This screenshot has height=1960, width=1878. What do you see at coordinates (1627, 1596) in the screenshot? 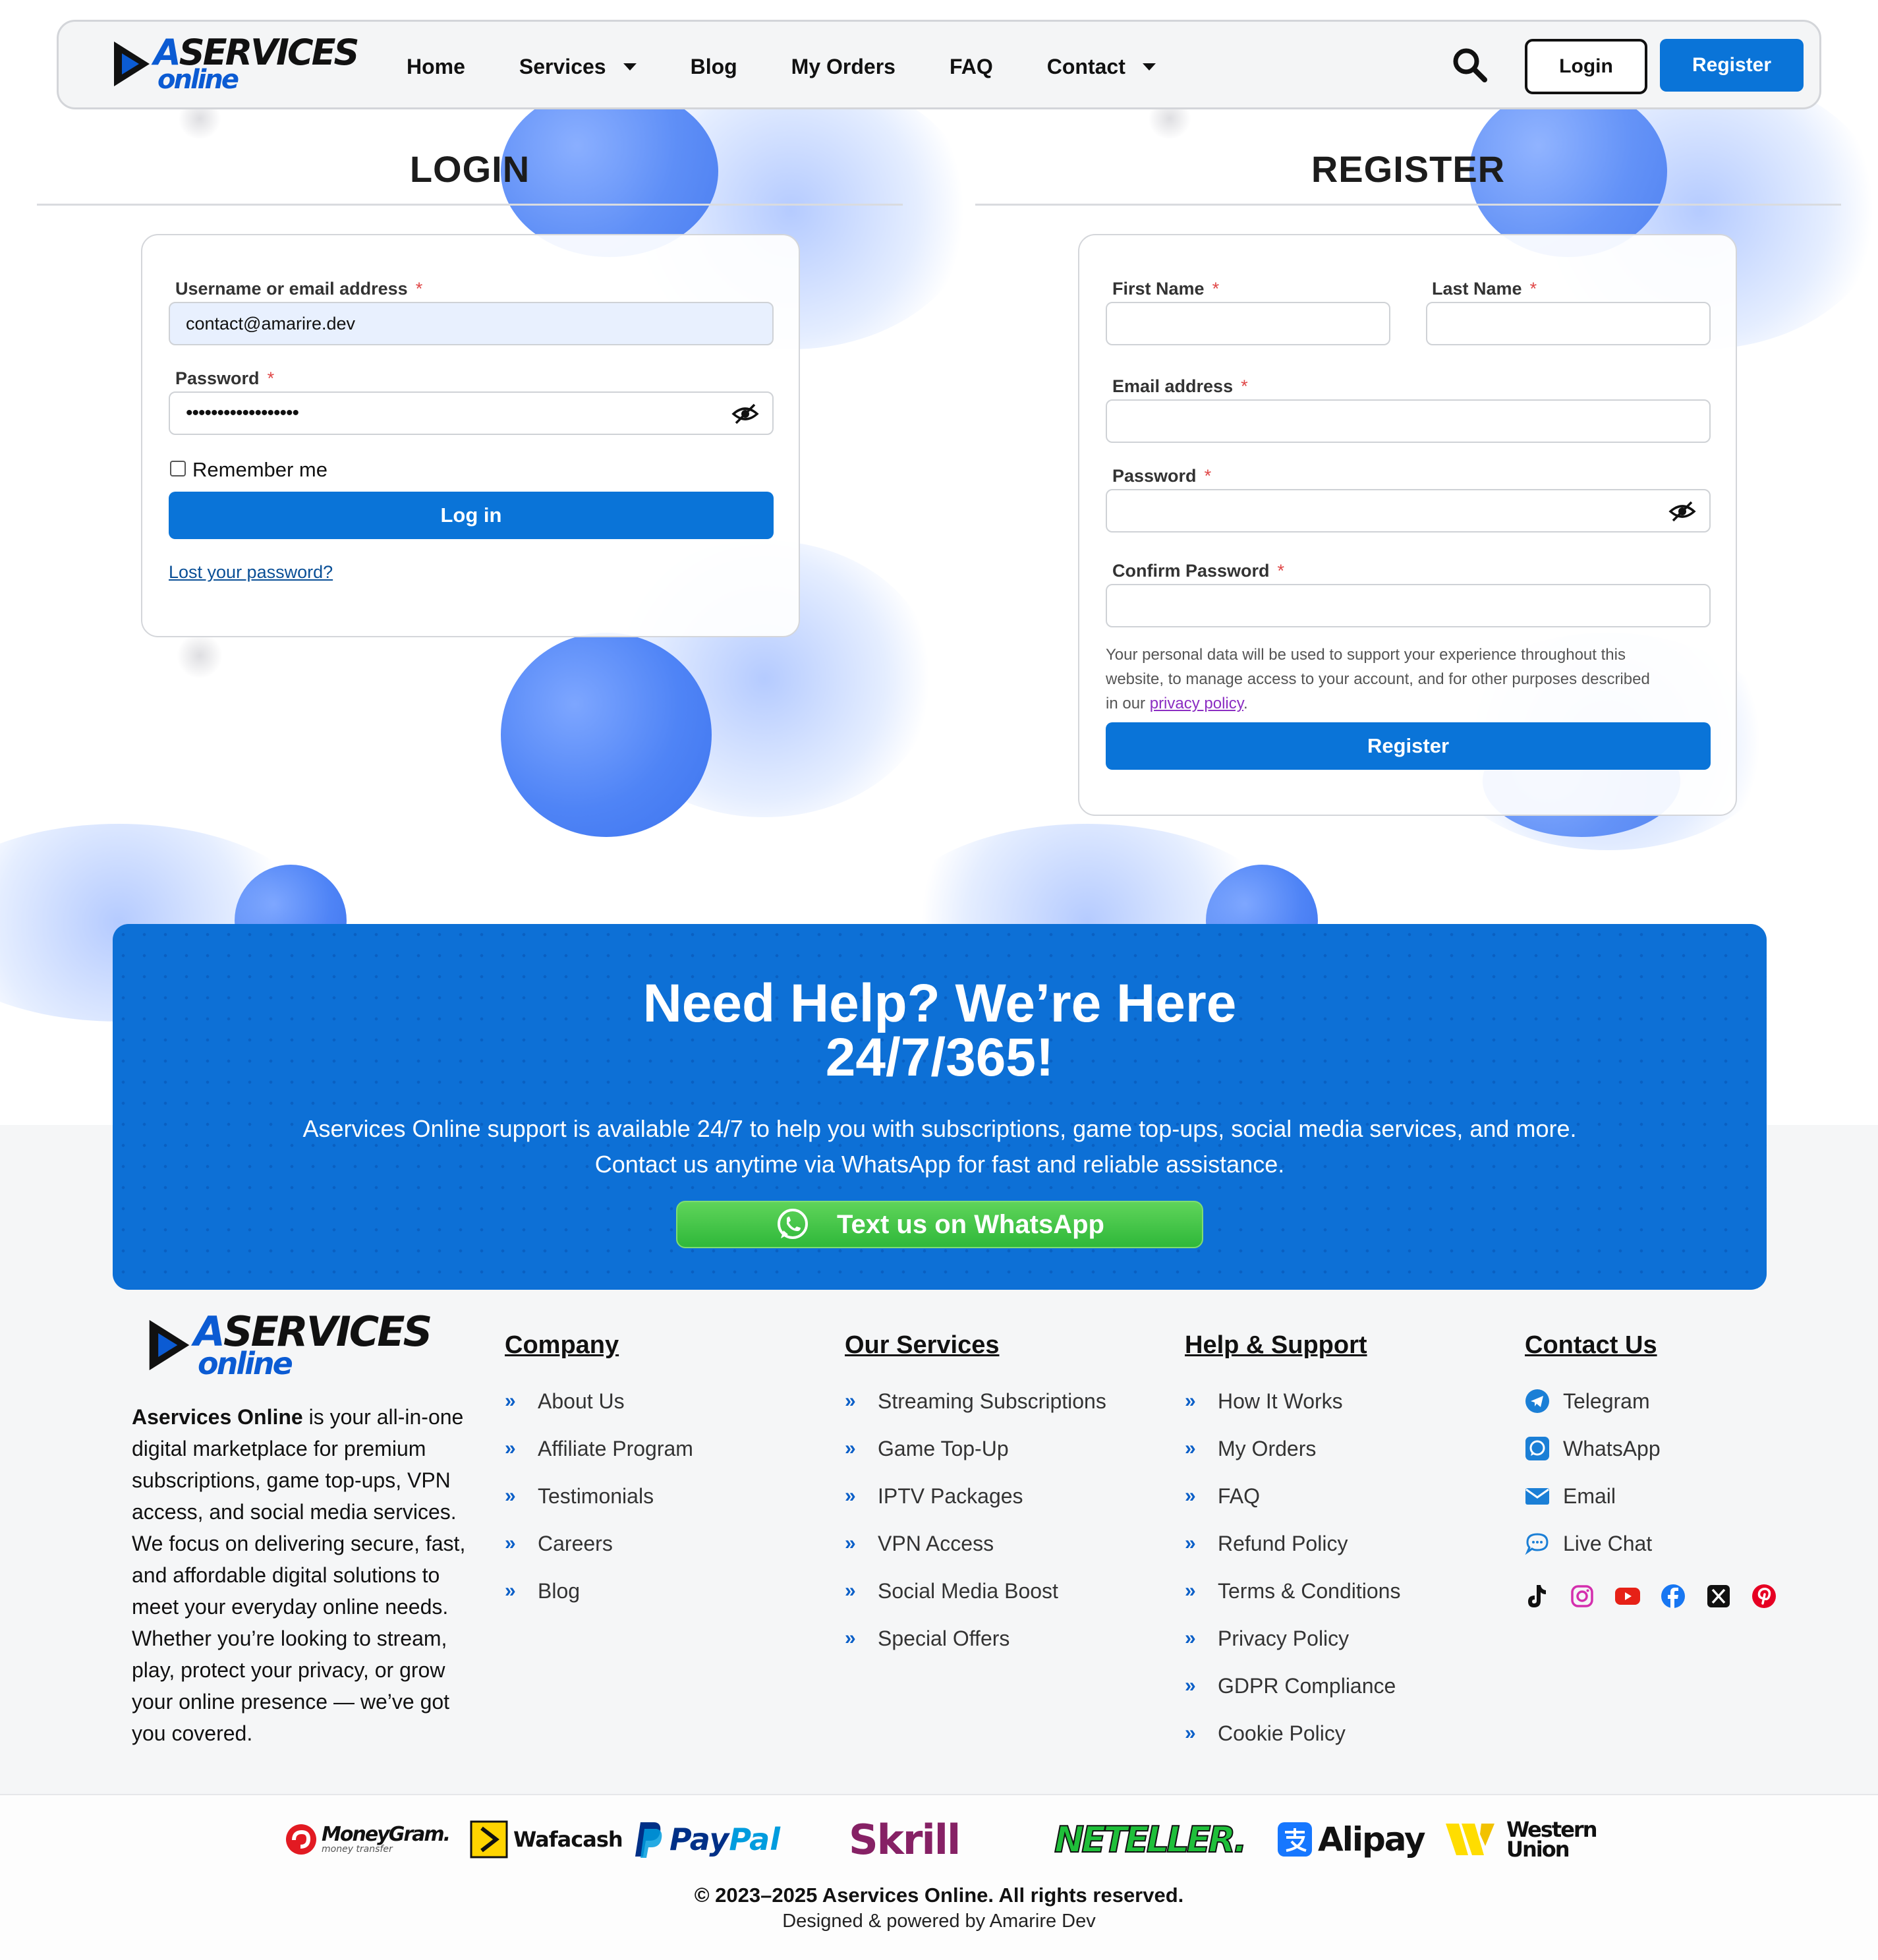
I see `youtube-icon` at bounding box center [1627, 1596].